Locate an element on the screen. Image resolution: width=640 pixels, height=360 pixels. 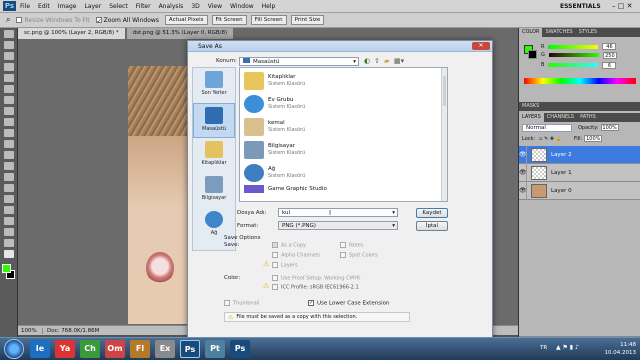
list-item: Bilgisayar Sistem Klasörü is located at coordinates (345, 149).